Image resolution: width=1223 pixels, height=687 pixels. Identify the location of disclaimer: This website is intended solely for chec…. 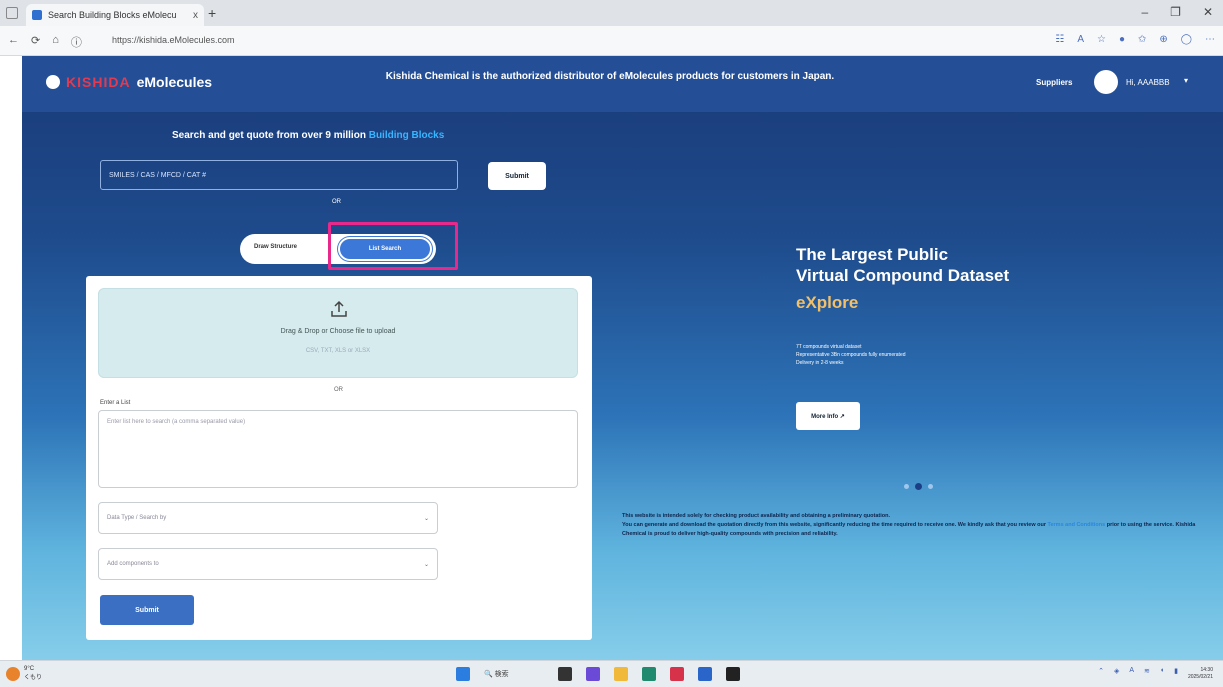
(920, 525).